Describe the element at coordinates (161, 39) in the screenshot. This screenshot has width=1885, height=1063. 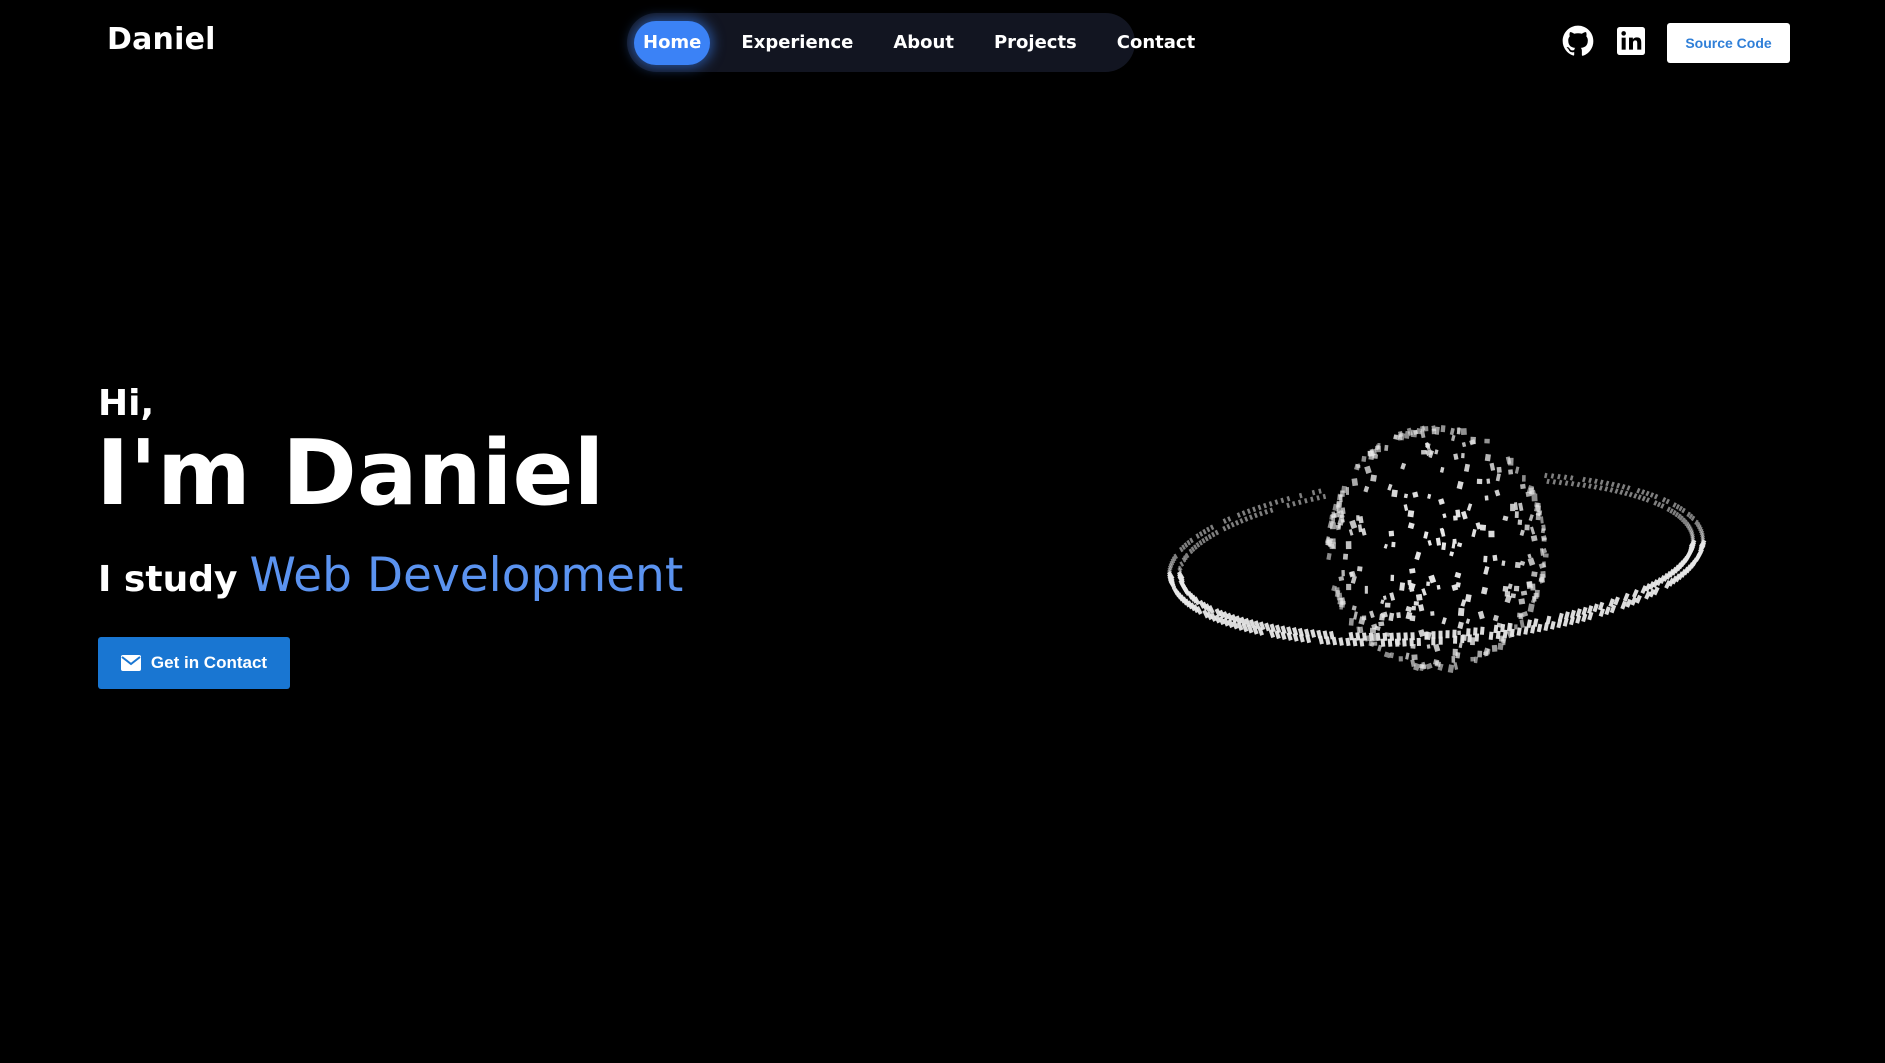
I see `brand-logo: Daniel` at that location.